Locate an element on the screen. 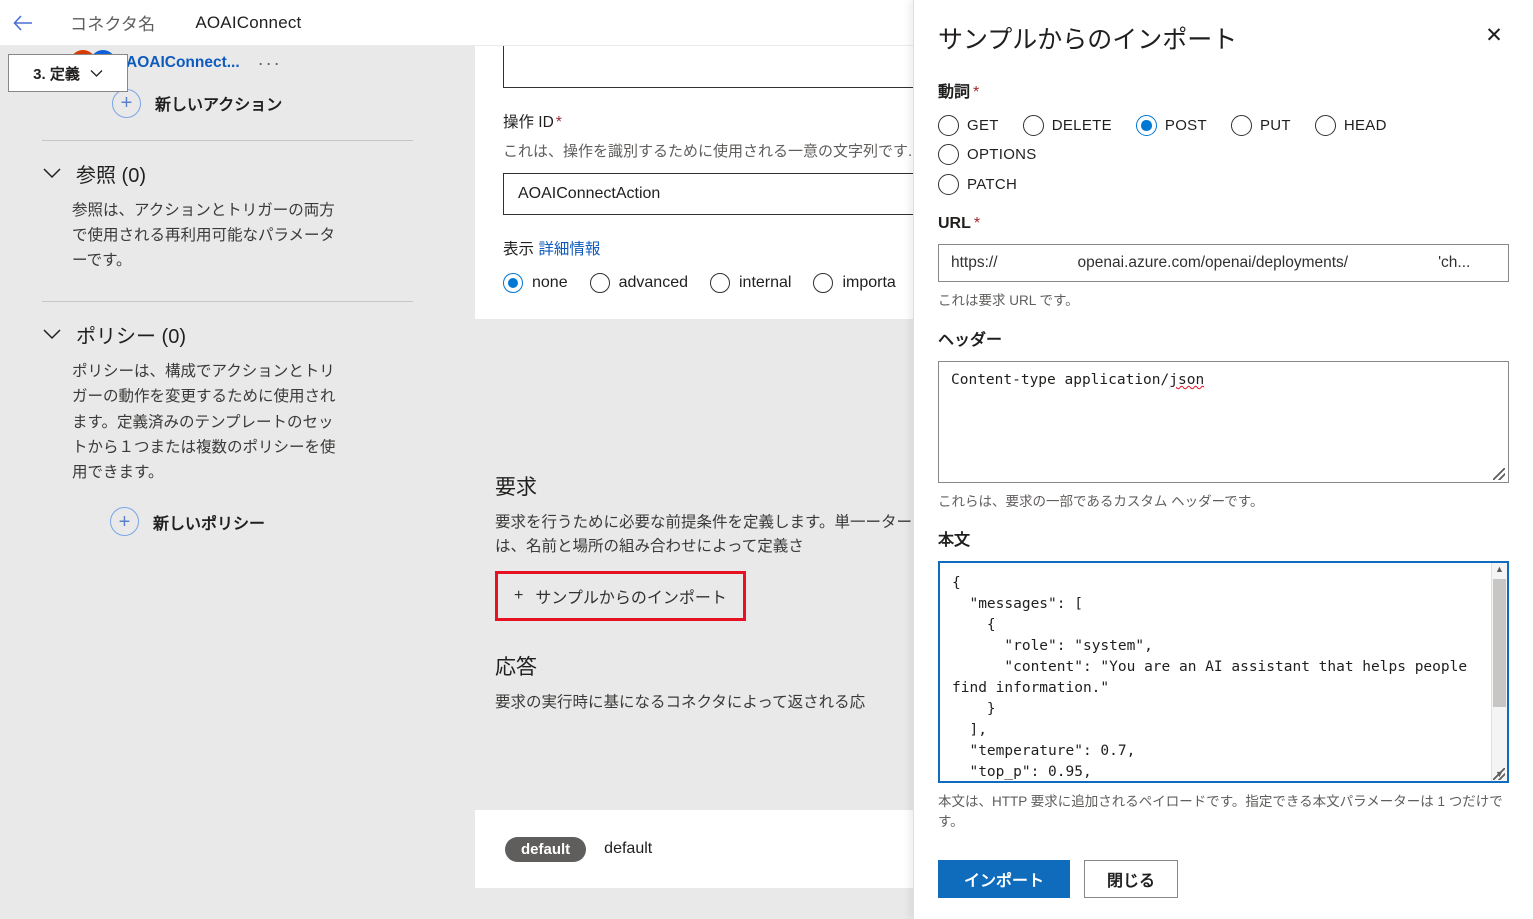 This screenshot has height=919, width=1533. back-button is located at coordinates (23, 23).